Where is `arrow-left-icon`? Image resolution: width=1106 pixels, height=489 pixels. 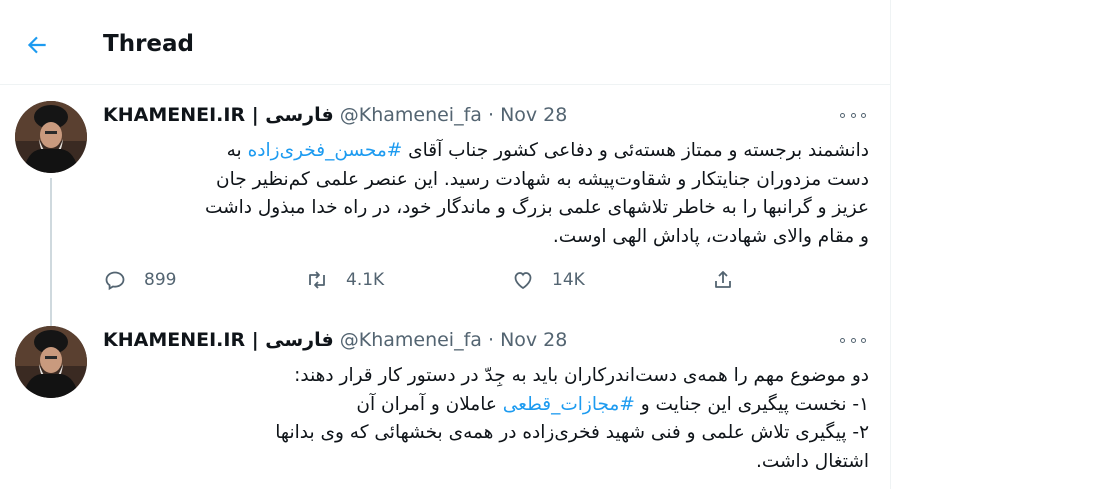
arrow-left-icon is located at coordinates (36, 45).